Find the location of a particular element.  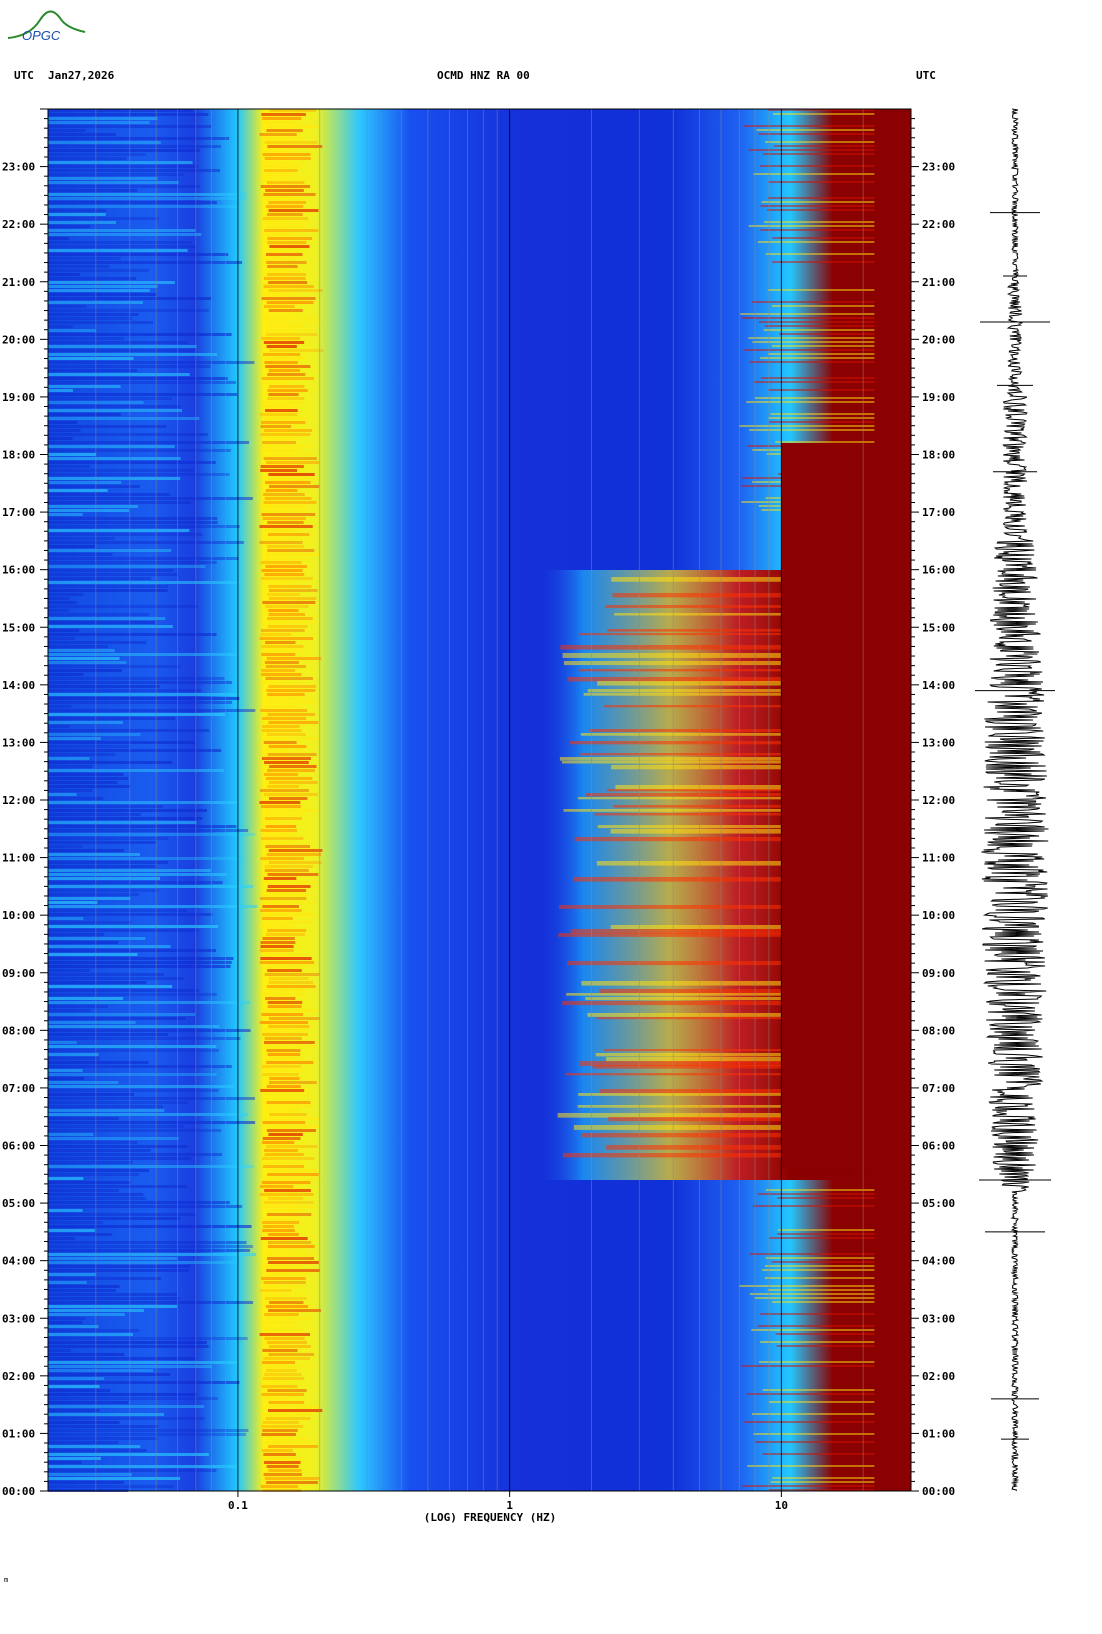

y-tick-label-right: 09:00 is located at coordinates (938, 973).